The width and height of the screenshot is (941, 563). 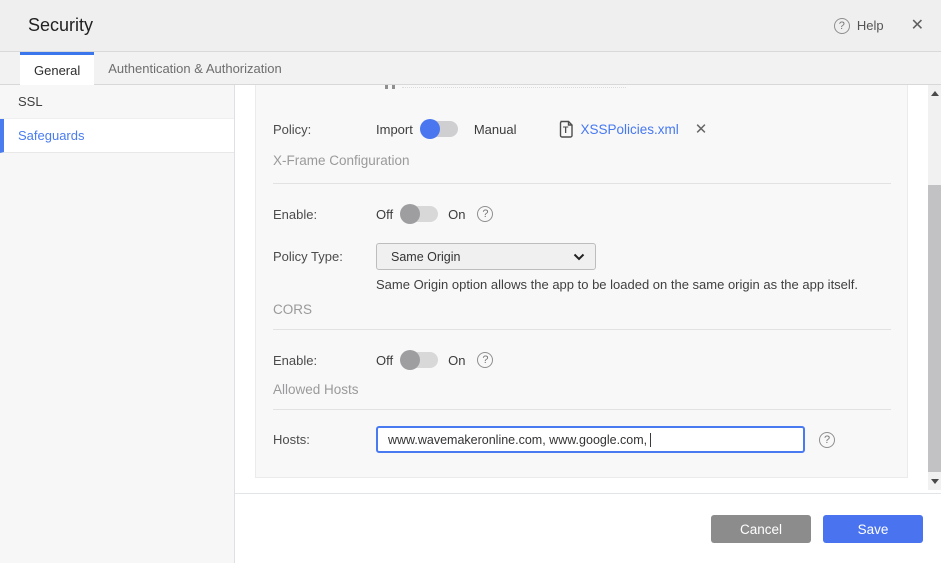 I want to click on scroll-up-arrow-icon, so click(x=935, y=93).